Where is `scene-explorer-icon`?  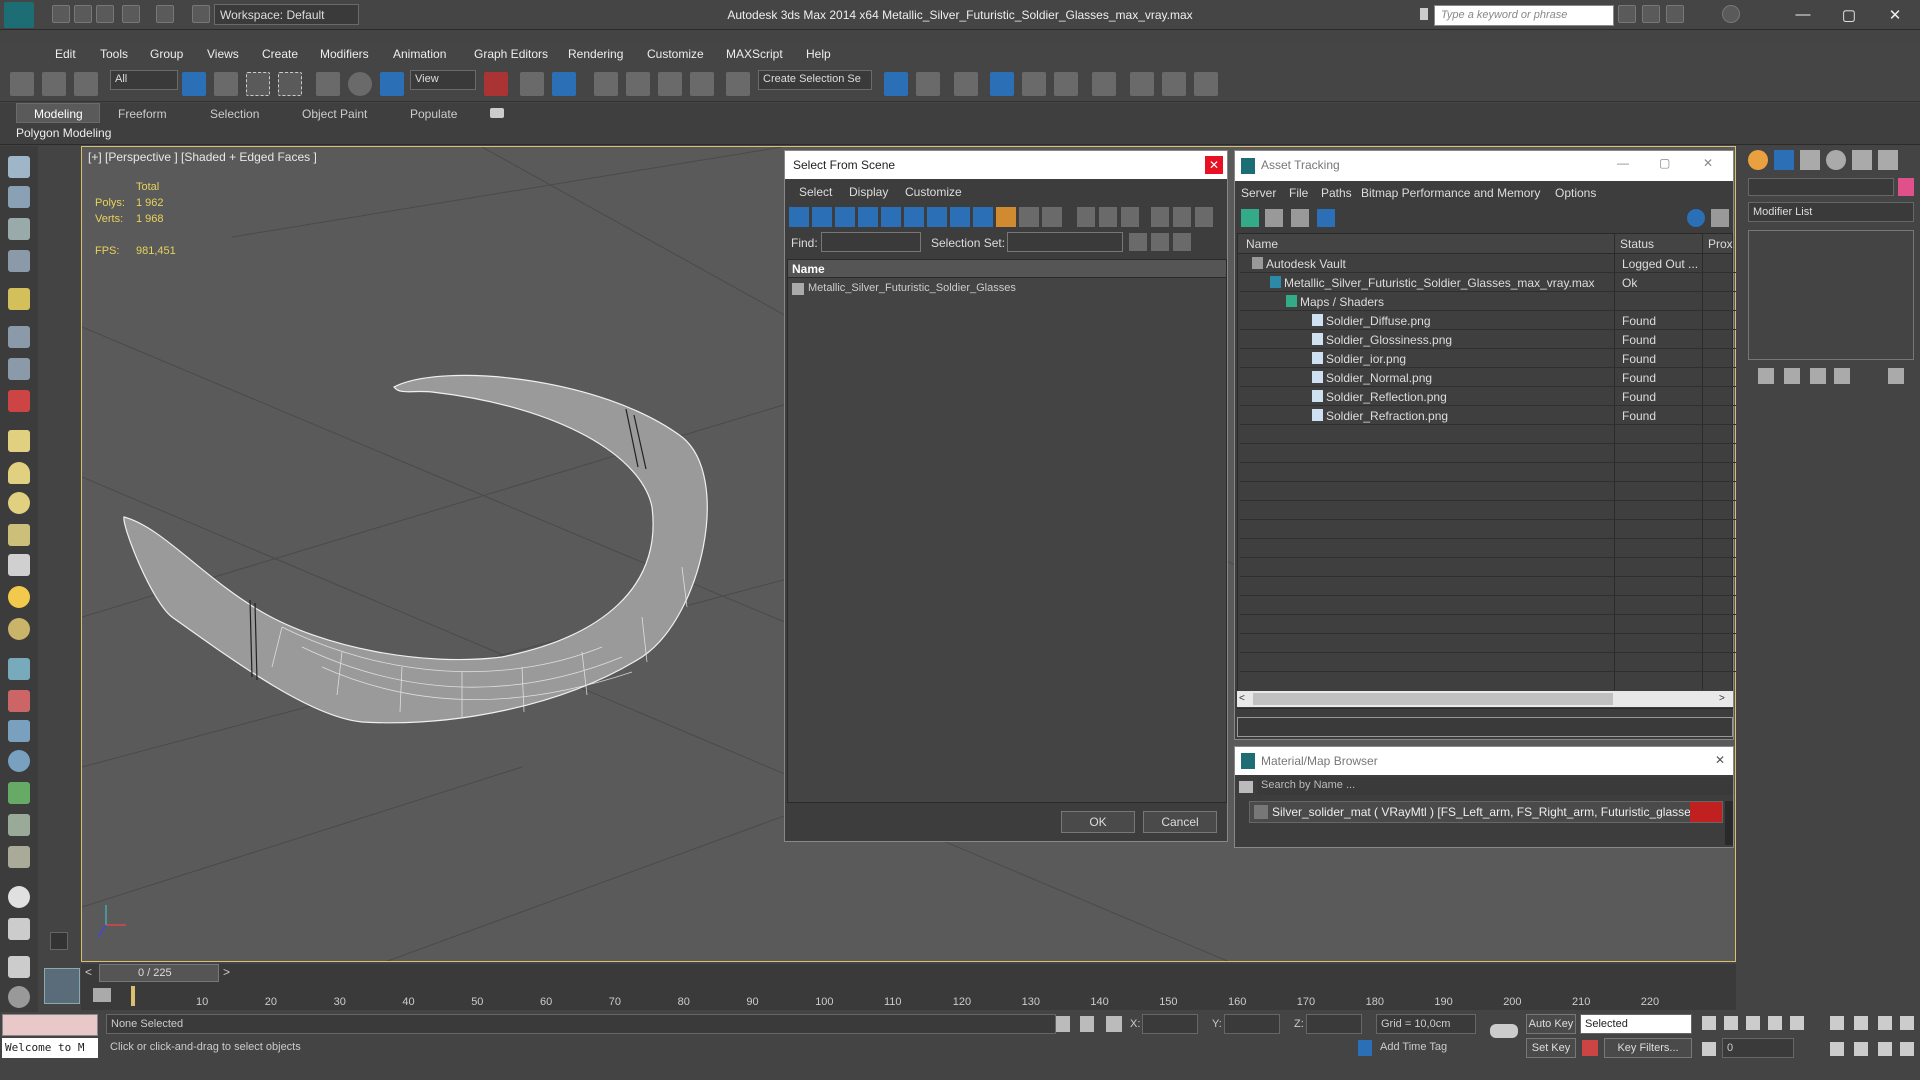
scene-explorer-icon is located at coordinates (1002, 84).